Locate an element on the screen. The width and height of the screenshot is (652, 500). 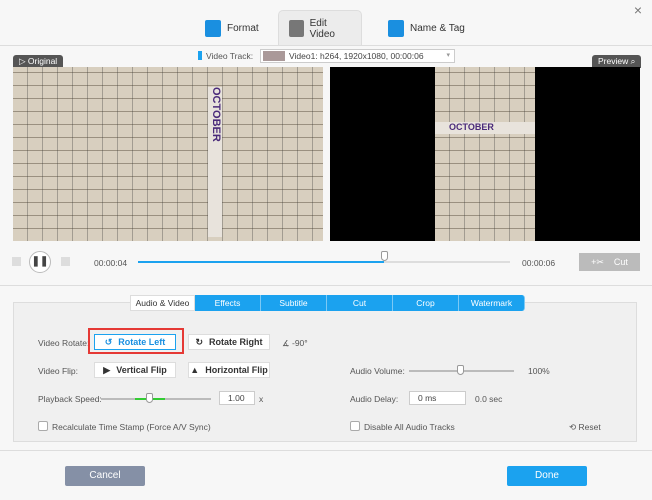
rotate-label: Video Rotate: is located at coordinates (64, 343).